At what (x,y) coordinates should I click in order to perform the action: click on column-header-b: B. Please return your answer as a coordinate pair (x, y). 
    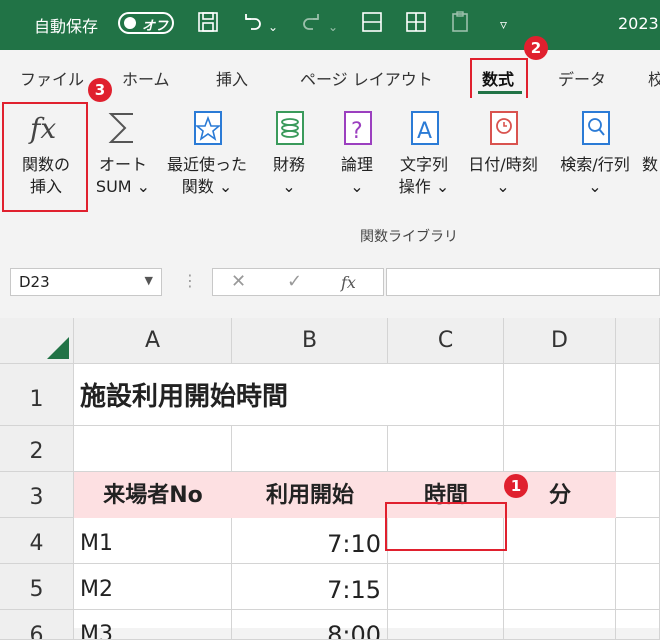
    Looking at the image, I should click on (310, 341).